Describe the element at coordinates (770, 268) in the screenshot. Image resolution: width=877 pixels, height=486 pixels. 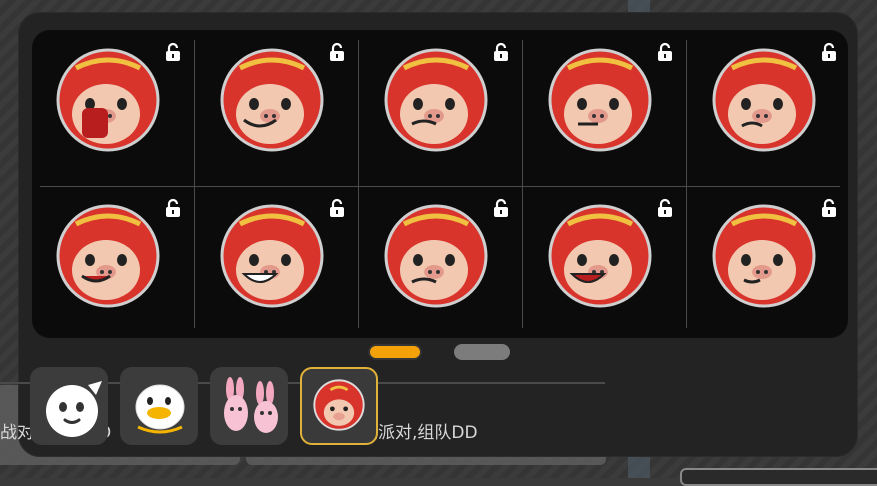
I see `emoji-cell-tied-up-pig` at that location.